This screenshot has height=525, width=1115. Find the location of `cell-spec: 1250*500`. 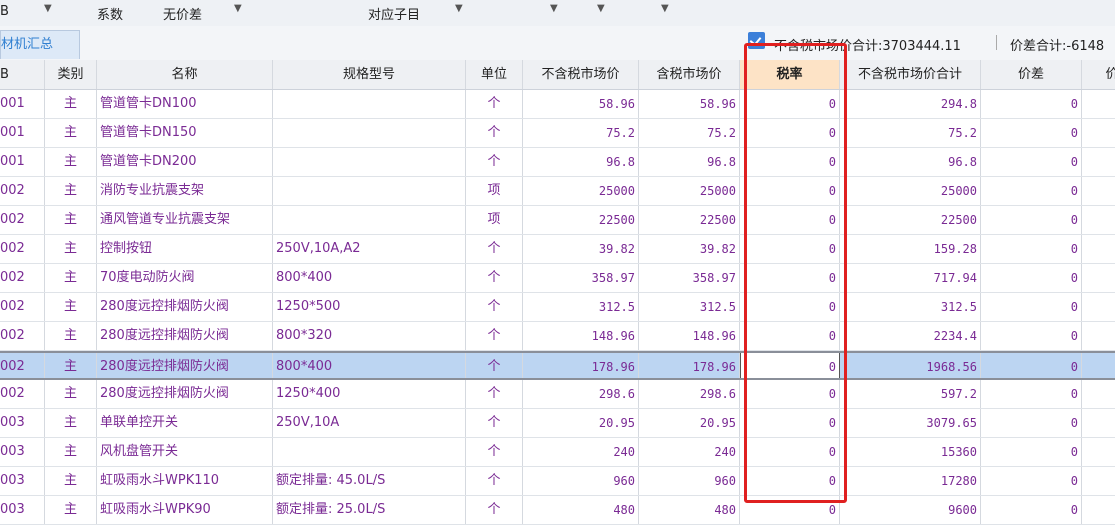

cell-spec: 1250*500 is located at coordinates (369, 307).